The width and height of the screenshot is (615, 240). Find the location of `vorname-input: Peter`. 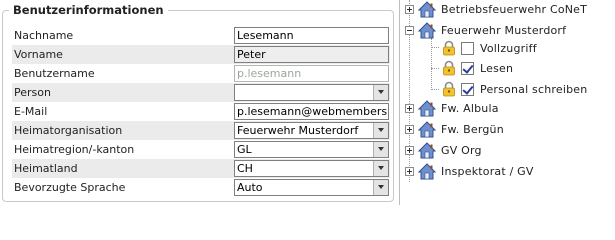

vorname-input: Peter is located at coordinates (311, 54).